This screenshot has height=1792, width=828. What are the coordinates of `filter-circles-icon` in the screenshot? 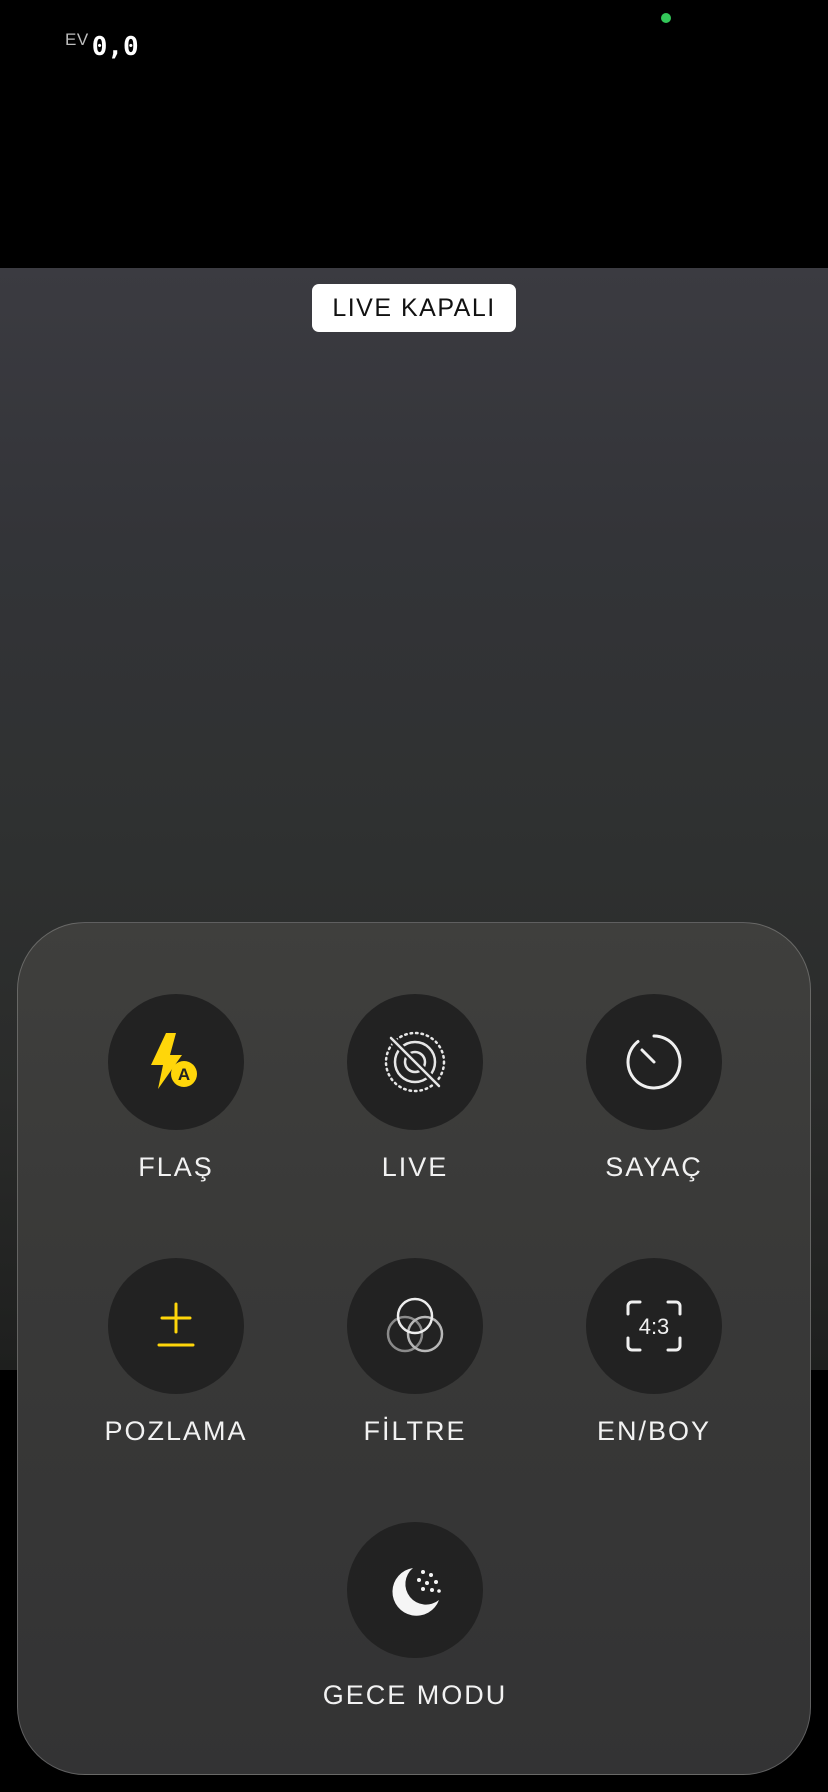 It's located at (415, 1326).